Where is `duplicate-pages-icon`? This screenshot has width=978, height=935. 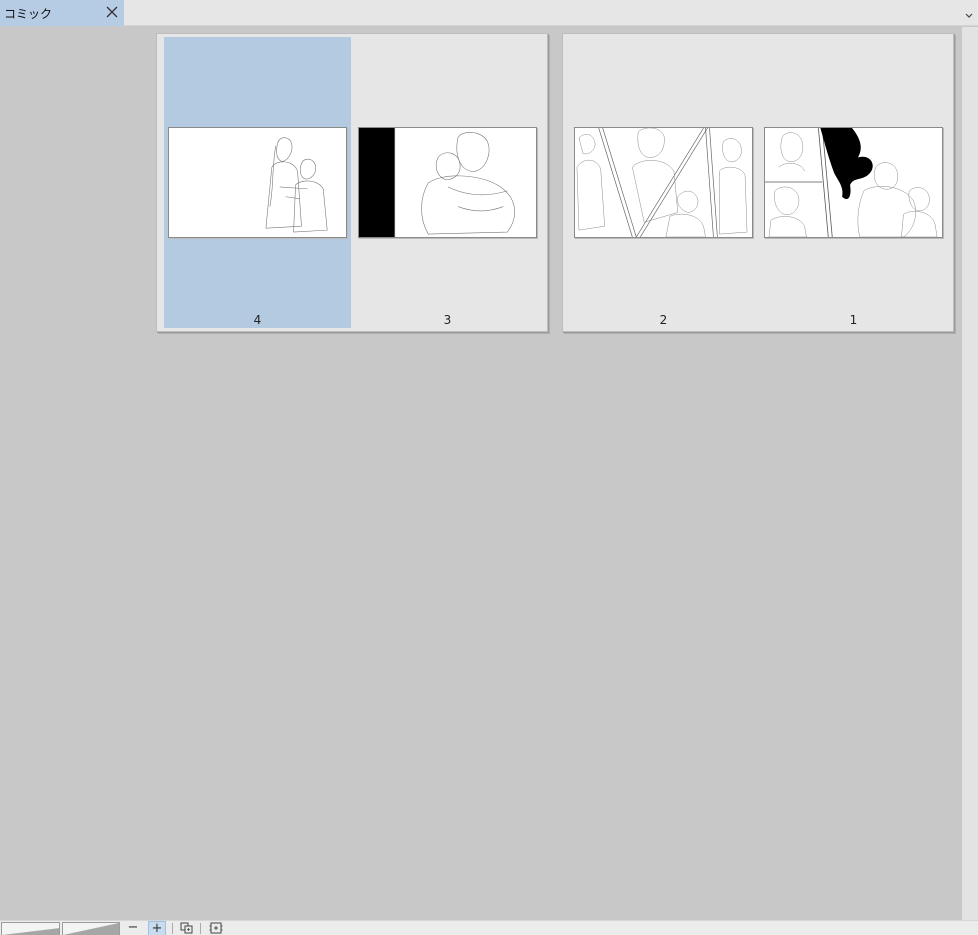 duplicate-pages-icon is located at coordinates (186, 928).